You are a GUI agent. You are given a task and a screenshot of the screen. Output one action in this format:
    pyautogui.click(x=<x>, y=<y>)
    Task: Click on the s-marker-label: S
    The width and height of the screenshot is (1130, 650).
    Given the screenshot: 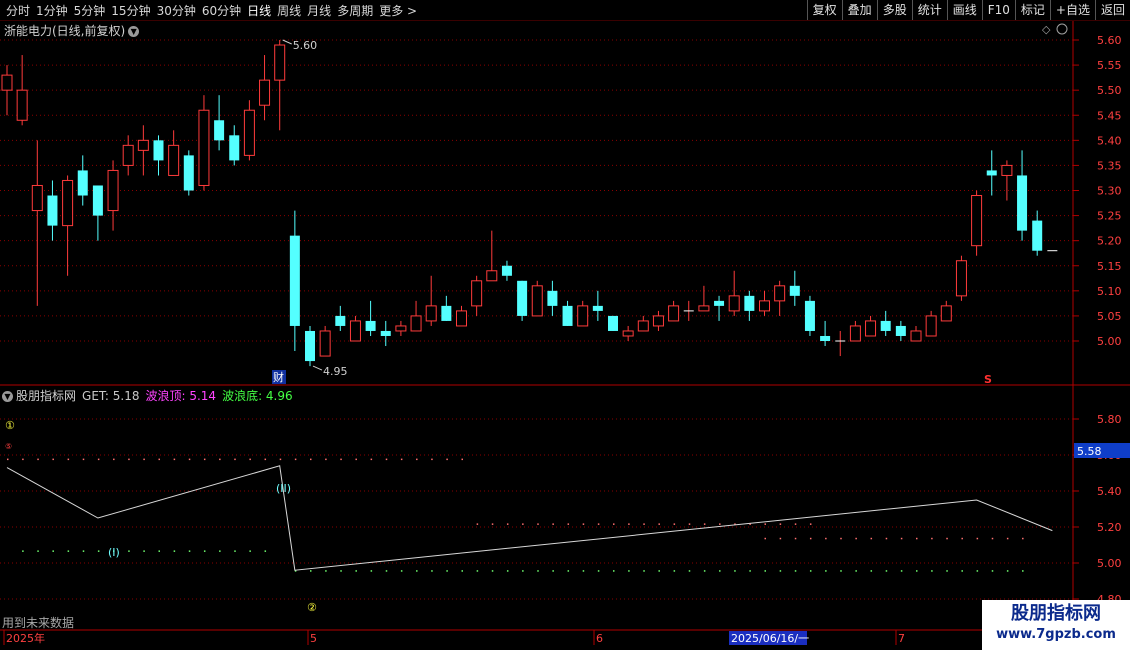 What is the action you would take?
    pyautogui.click(x=988, y=379)
    